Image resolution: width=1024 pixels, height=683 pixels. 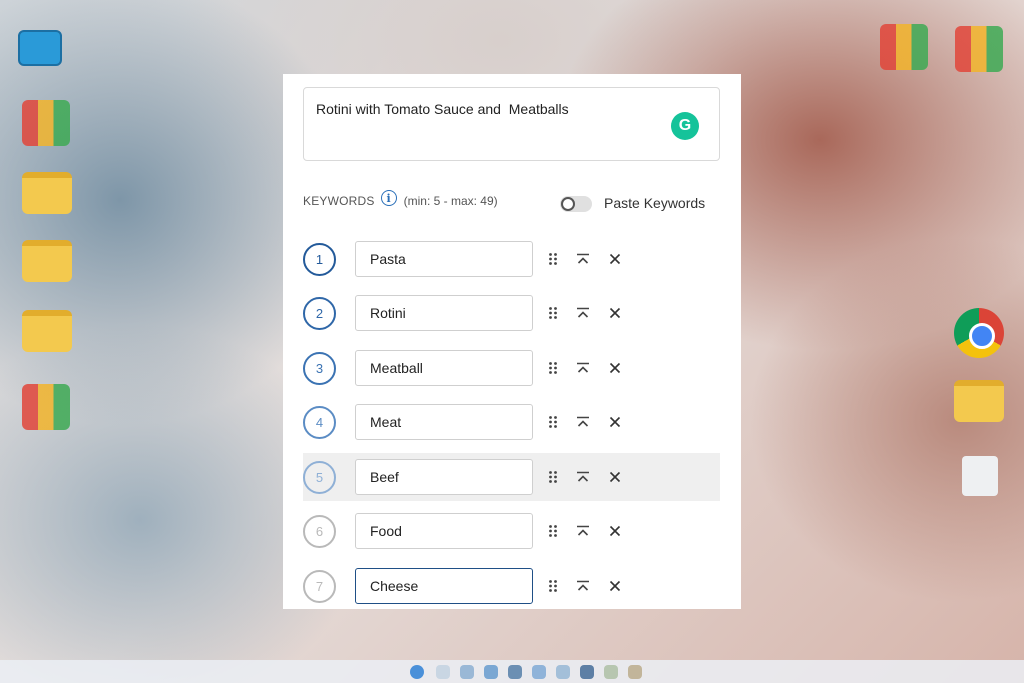 I want to click on keyword-row: 6, so click(x=511, y=531).